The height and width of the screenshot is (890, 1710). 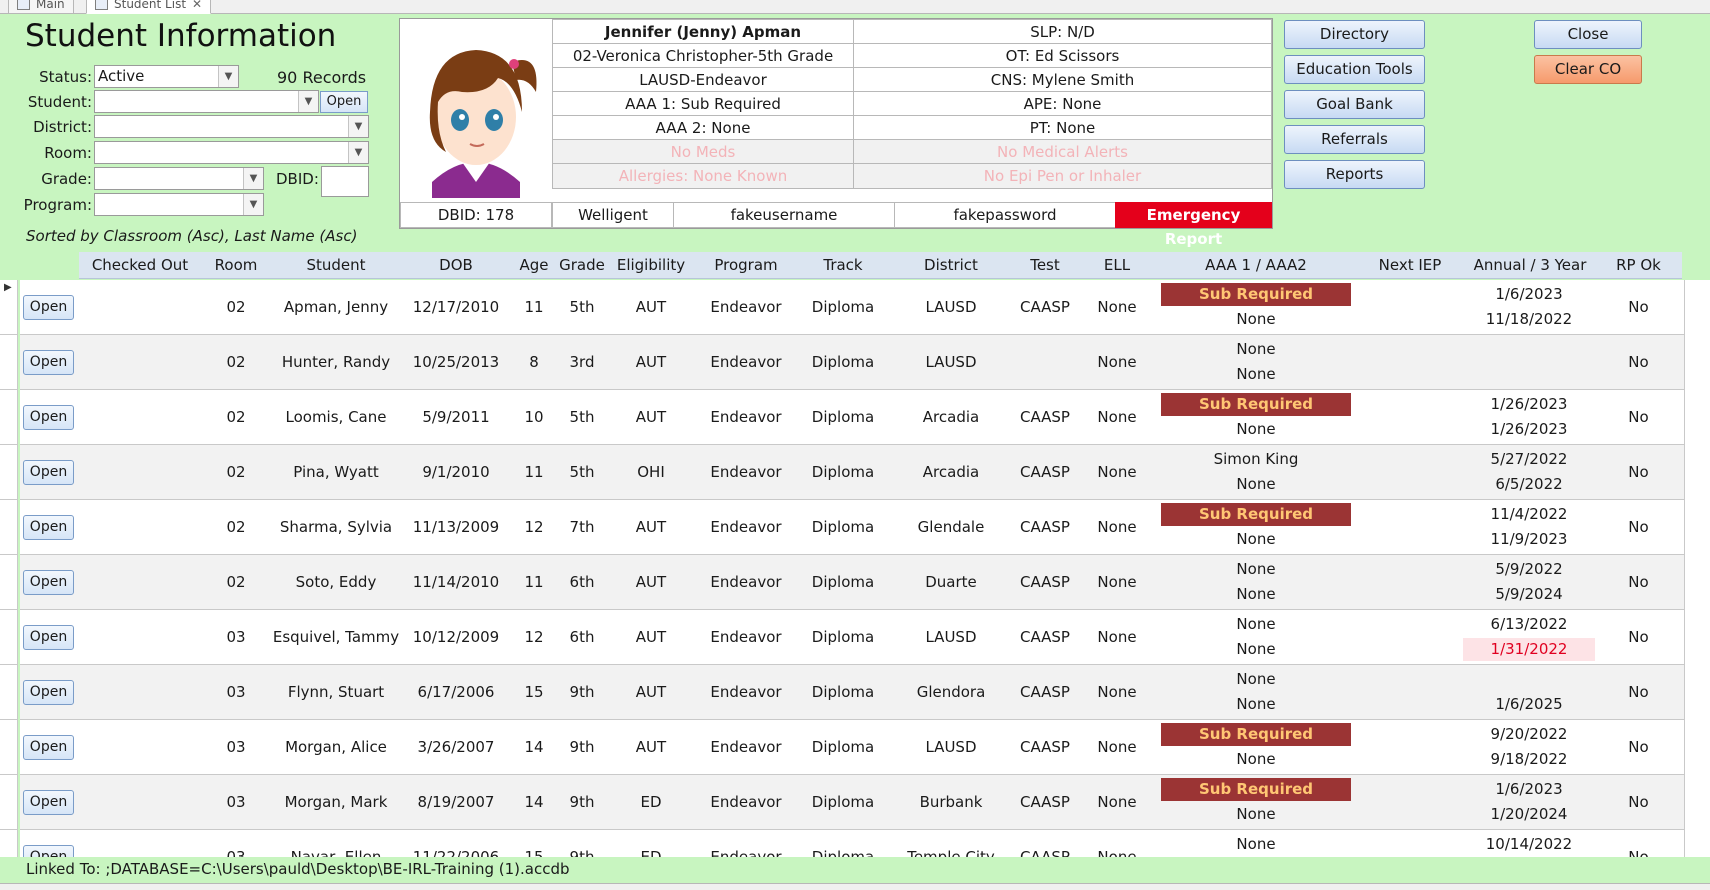 I want to click on program-combo: ▼, so click(x=179, y=204).